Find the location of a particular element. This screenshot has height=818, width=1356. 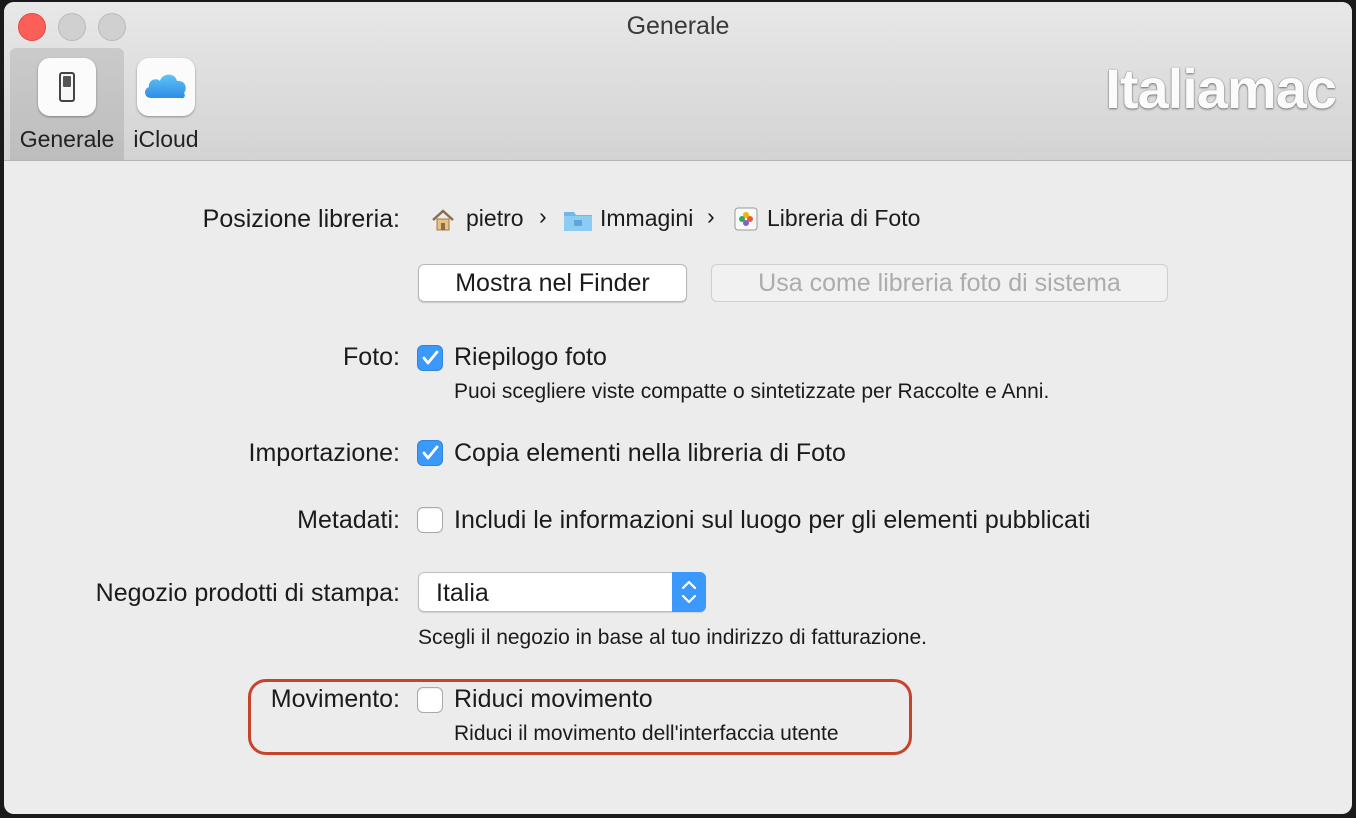

library-location-label: Posizione libreria: is located at coordinates (301, 219).